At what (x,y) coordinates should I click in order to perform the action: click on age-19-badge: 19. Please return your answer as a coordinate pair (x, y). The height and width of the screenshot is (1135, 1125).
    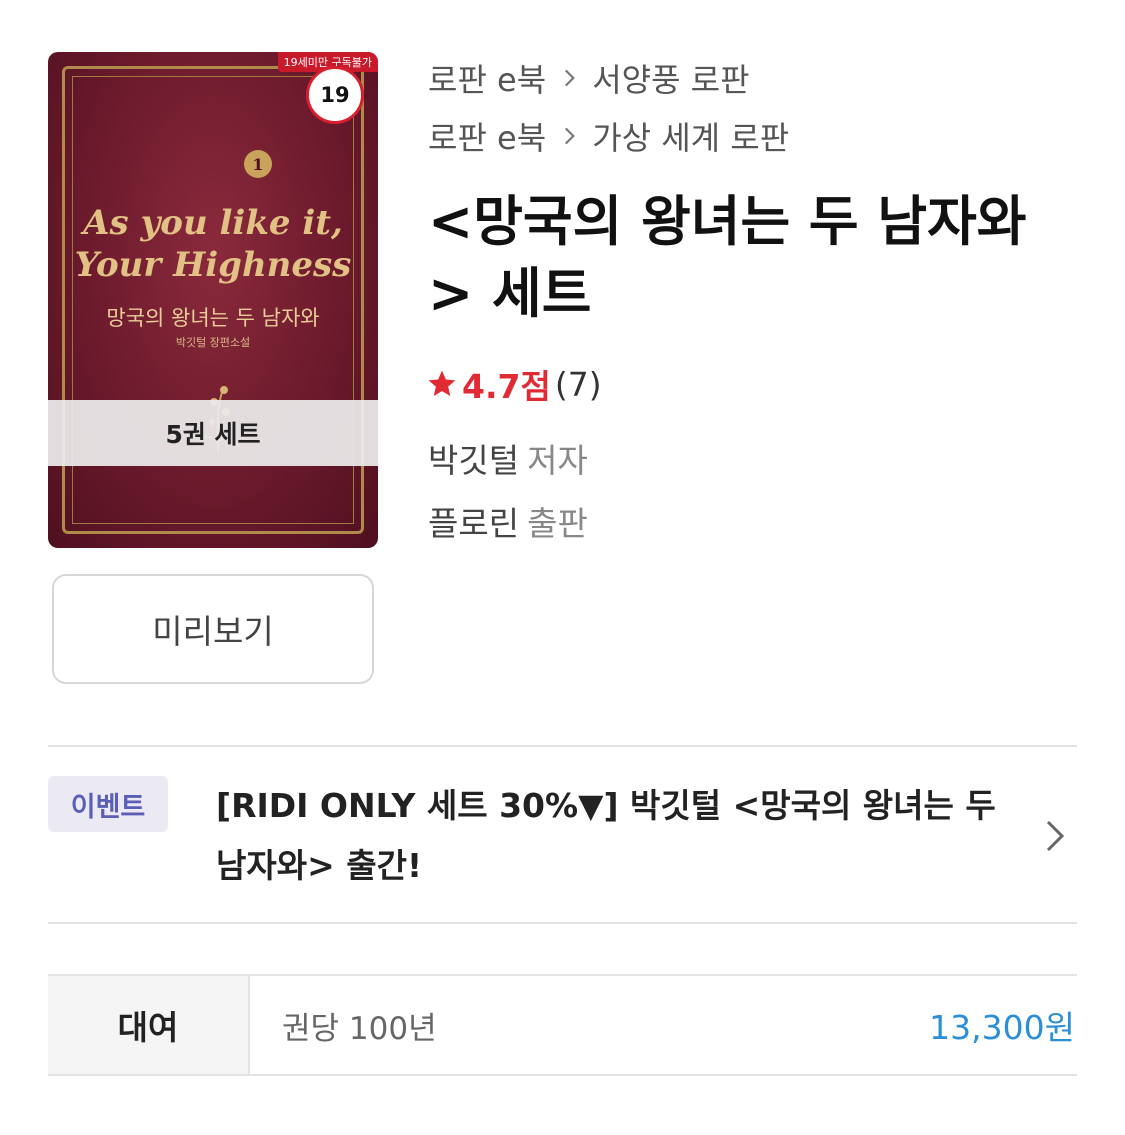
    Looking at the image, I should click on (335, 95).